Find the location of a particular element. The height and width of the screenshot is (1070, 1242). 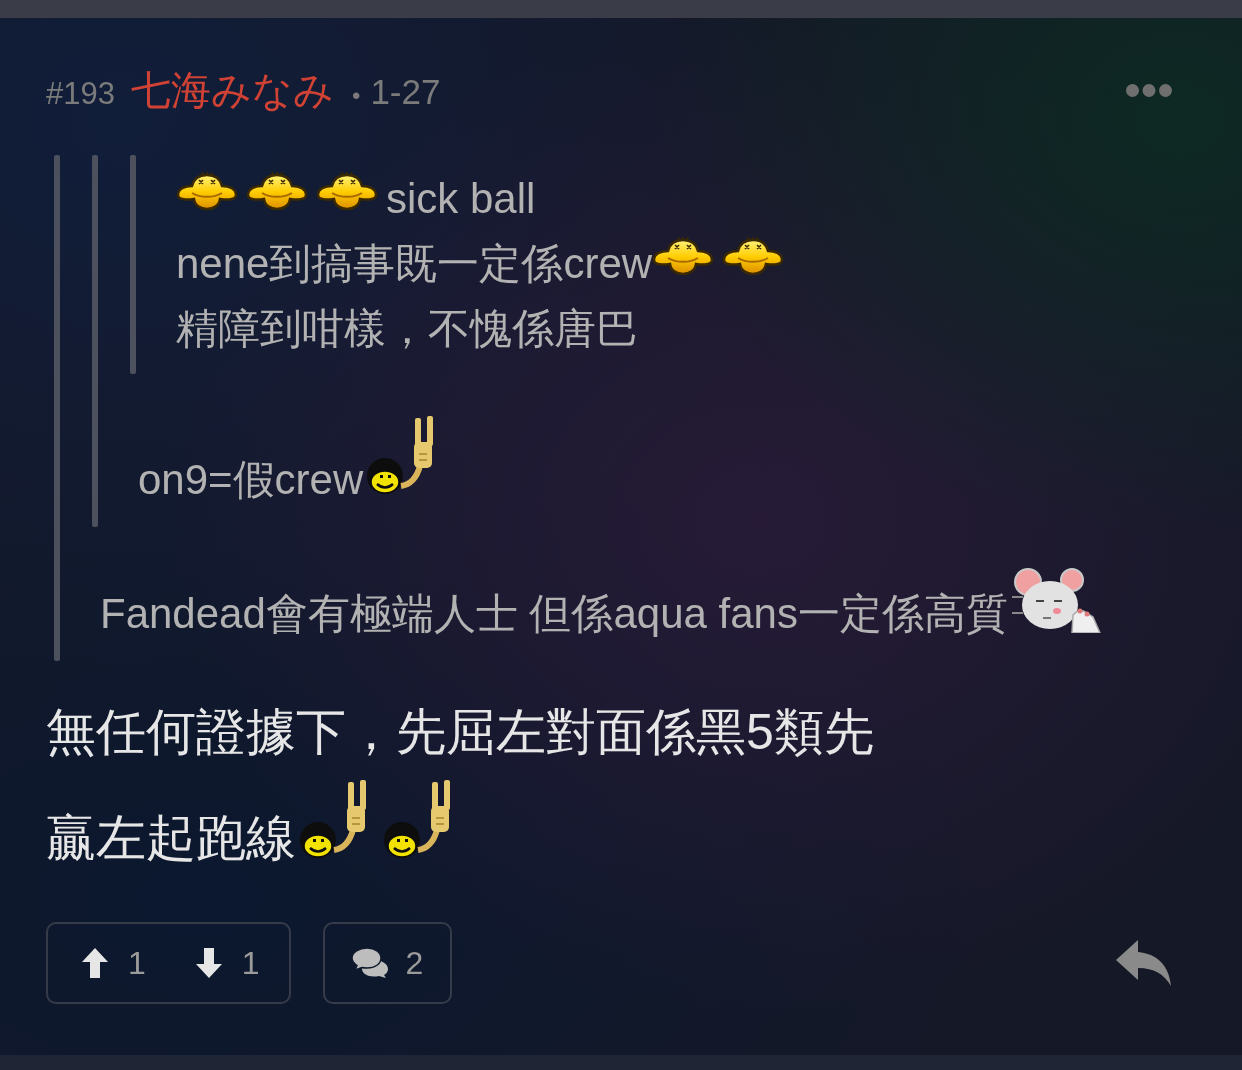

comment-button: 2 is located at coordinates (387, 963).